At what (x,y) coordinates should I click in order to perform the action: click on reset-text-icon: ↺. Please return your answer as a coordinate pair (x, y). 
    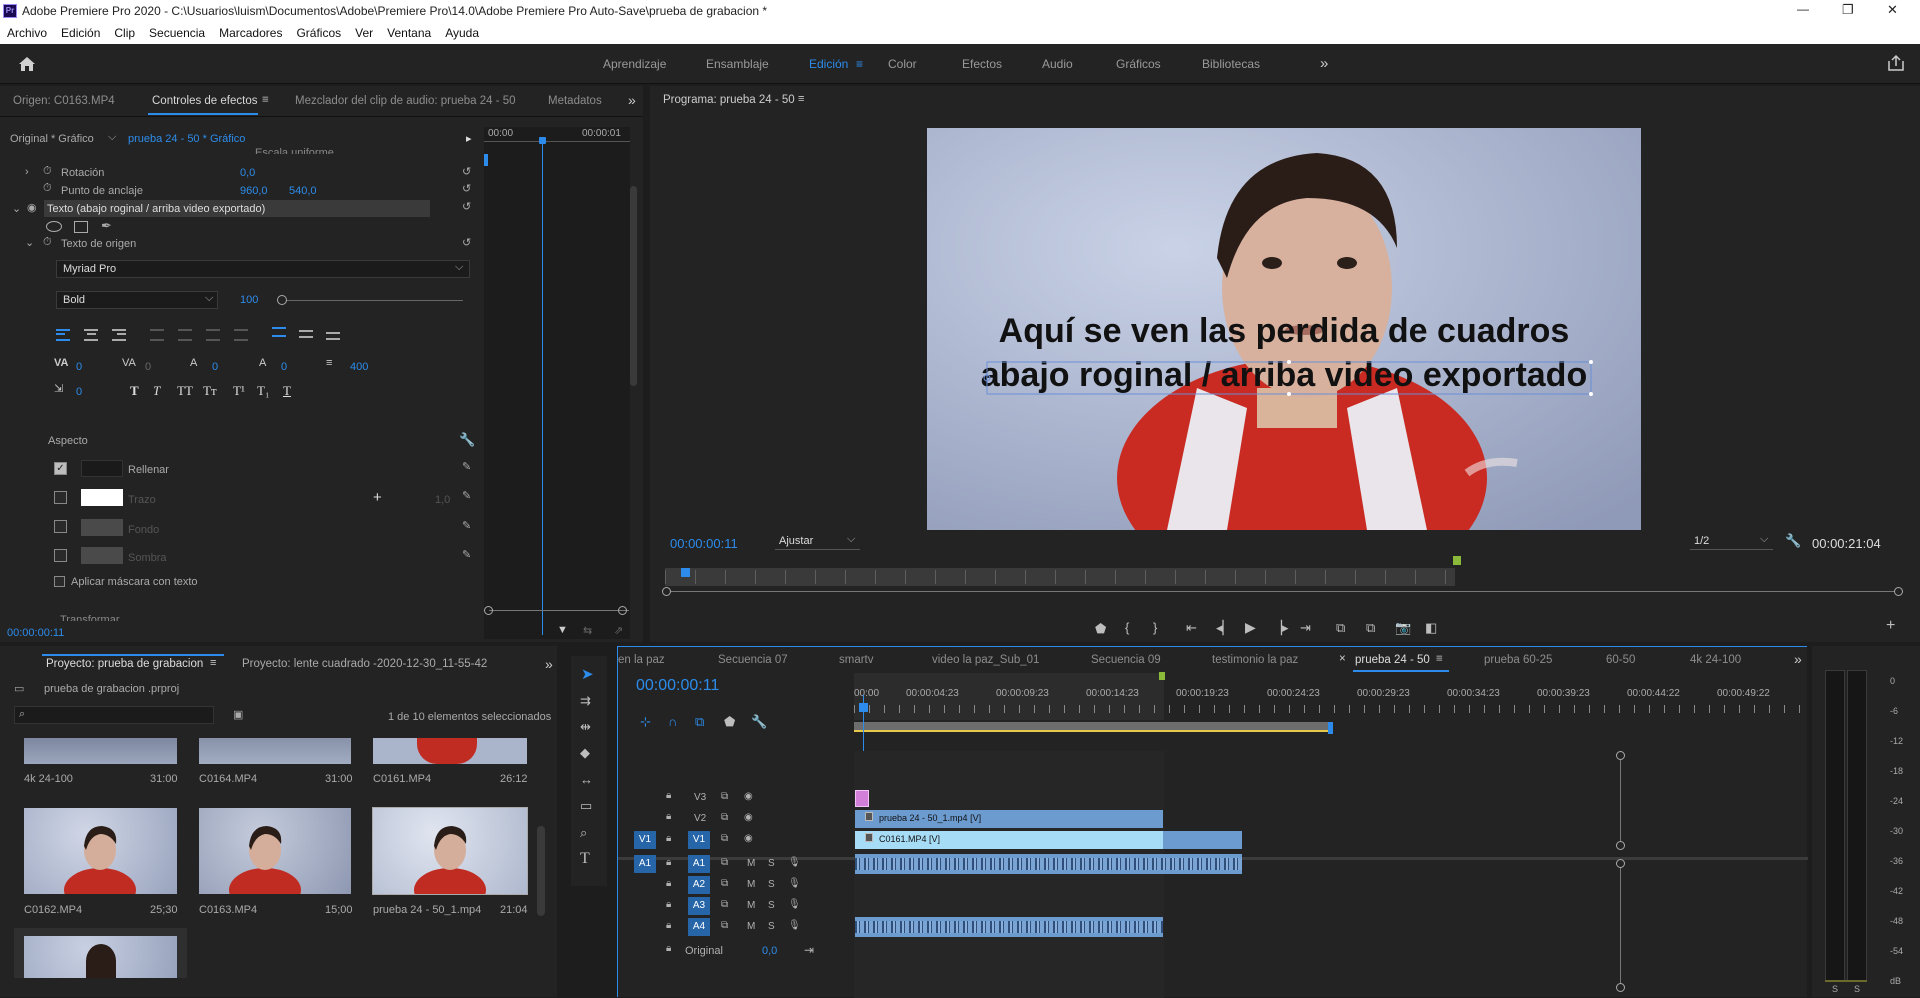
    Looking at the image, I should click on (466, 206).